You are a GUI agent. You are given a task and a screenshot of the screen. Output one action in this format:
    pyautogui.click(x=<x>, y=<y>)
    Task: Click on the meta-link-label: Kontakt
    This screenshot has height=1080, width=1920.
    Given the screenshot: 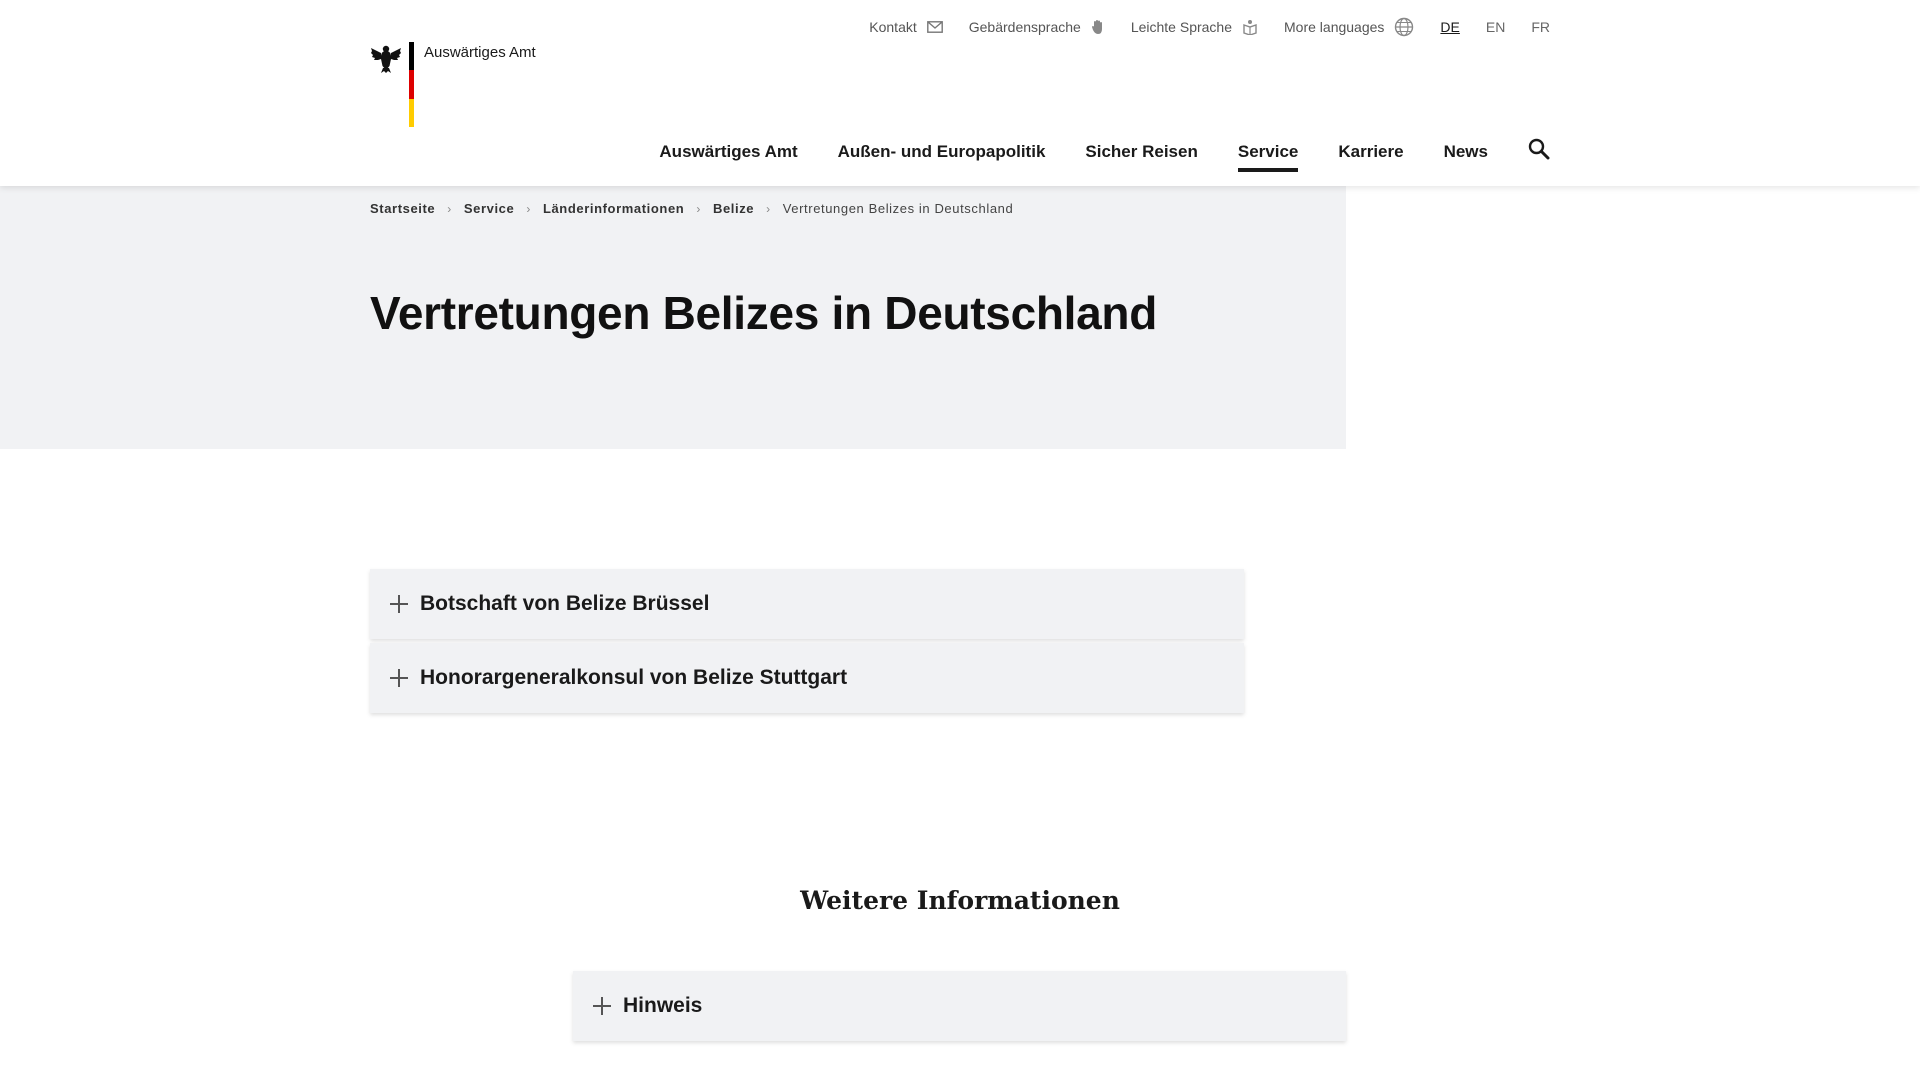 What is the action you would take?
    pyautogui.click(x=893, y=27)
    